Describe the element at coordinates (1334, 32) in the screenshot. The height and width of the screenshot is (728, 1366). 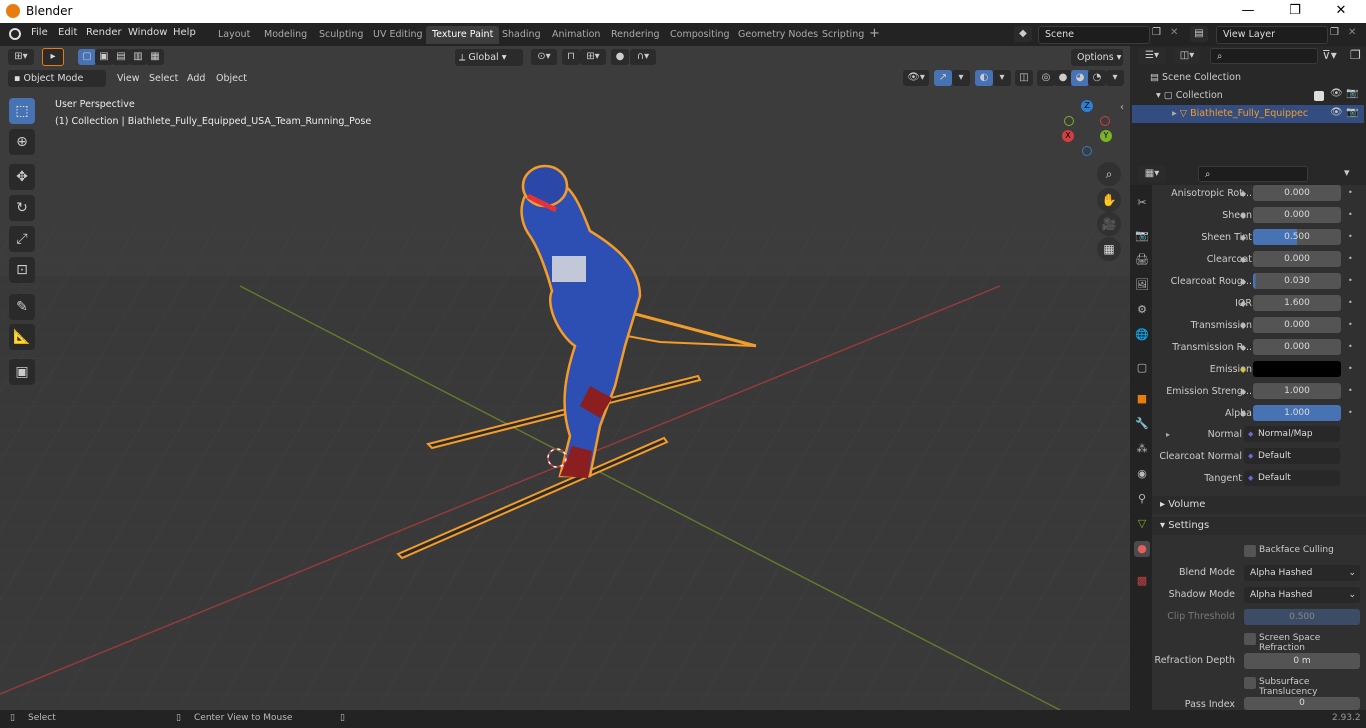
I see `new-view-layer-icon: ❐` at that location.